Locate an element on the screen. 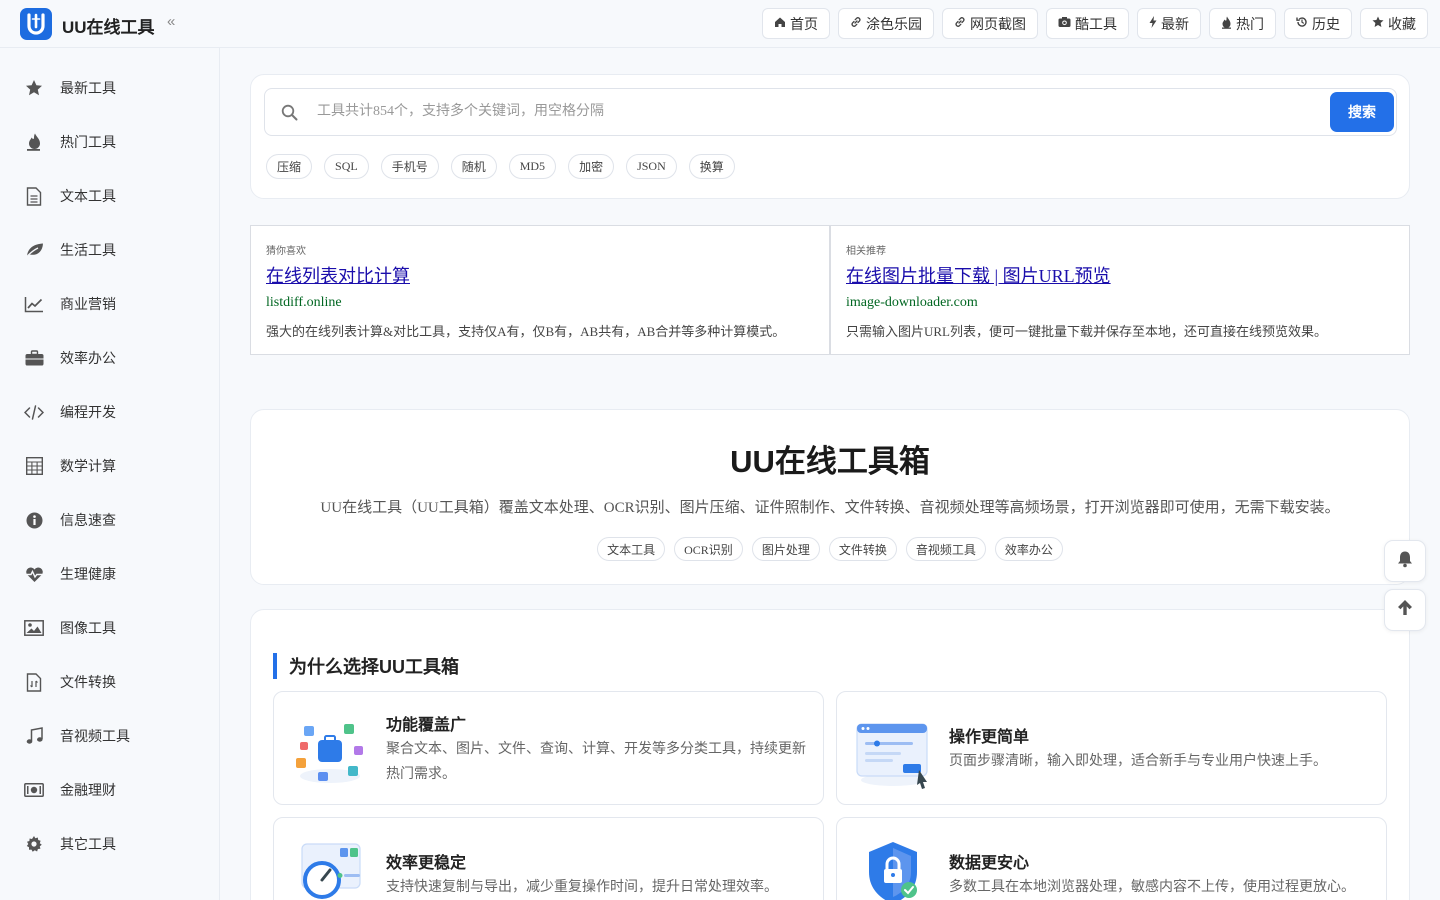 The width and height of the screenshot is (1440, 900). bell-icon is located at coordinates (1405, 561).